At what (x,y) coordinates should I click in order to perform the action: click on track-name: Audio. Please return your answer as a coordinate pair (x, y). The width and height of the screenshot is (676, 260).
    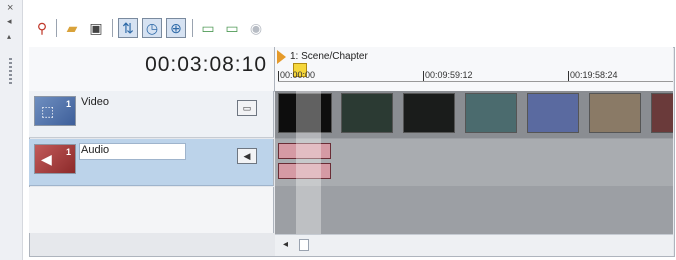
    Looking at the image, I should click on (95, 150).